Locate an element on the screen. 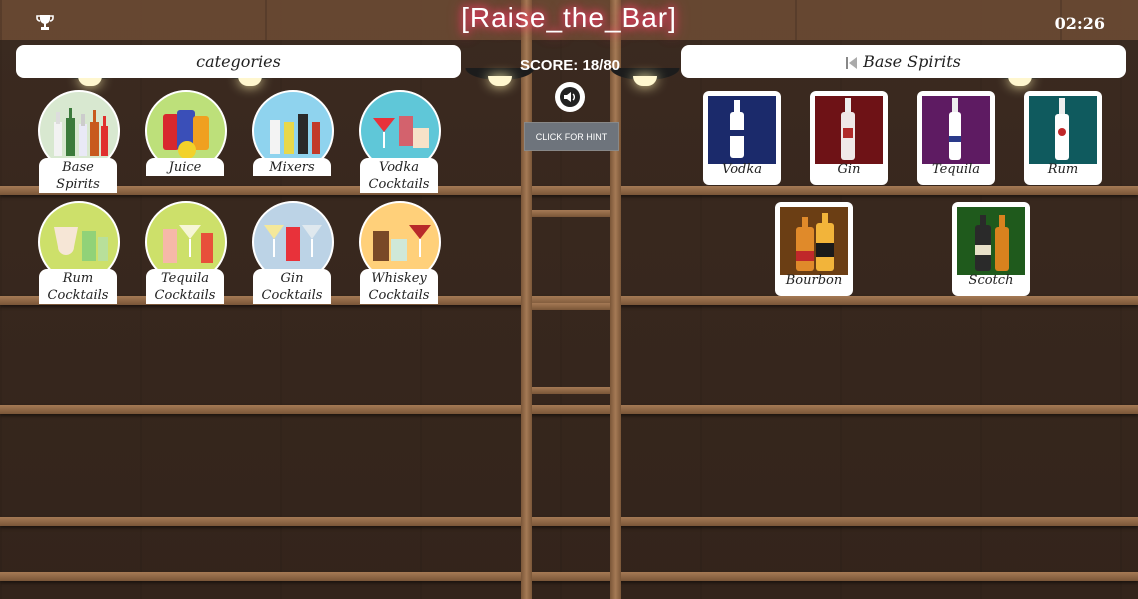 This screenshot has width=1138, height=599. score-value: 18/80 is located at coordinates (601, 65).